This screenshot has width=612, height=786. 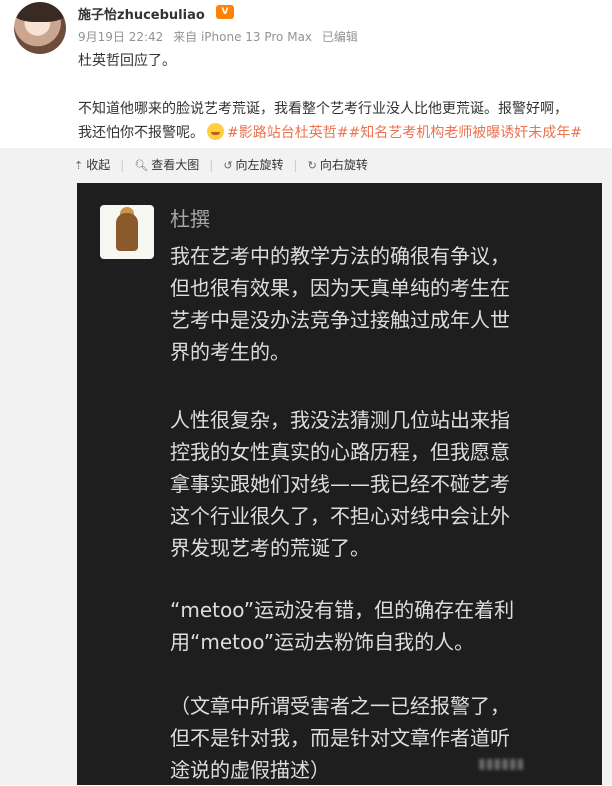 What do you see at coordinates (250, 770) in the screenshot?
I see `chat-text-line: 途说的虚假描述）` at bounding box center [250, 770].